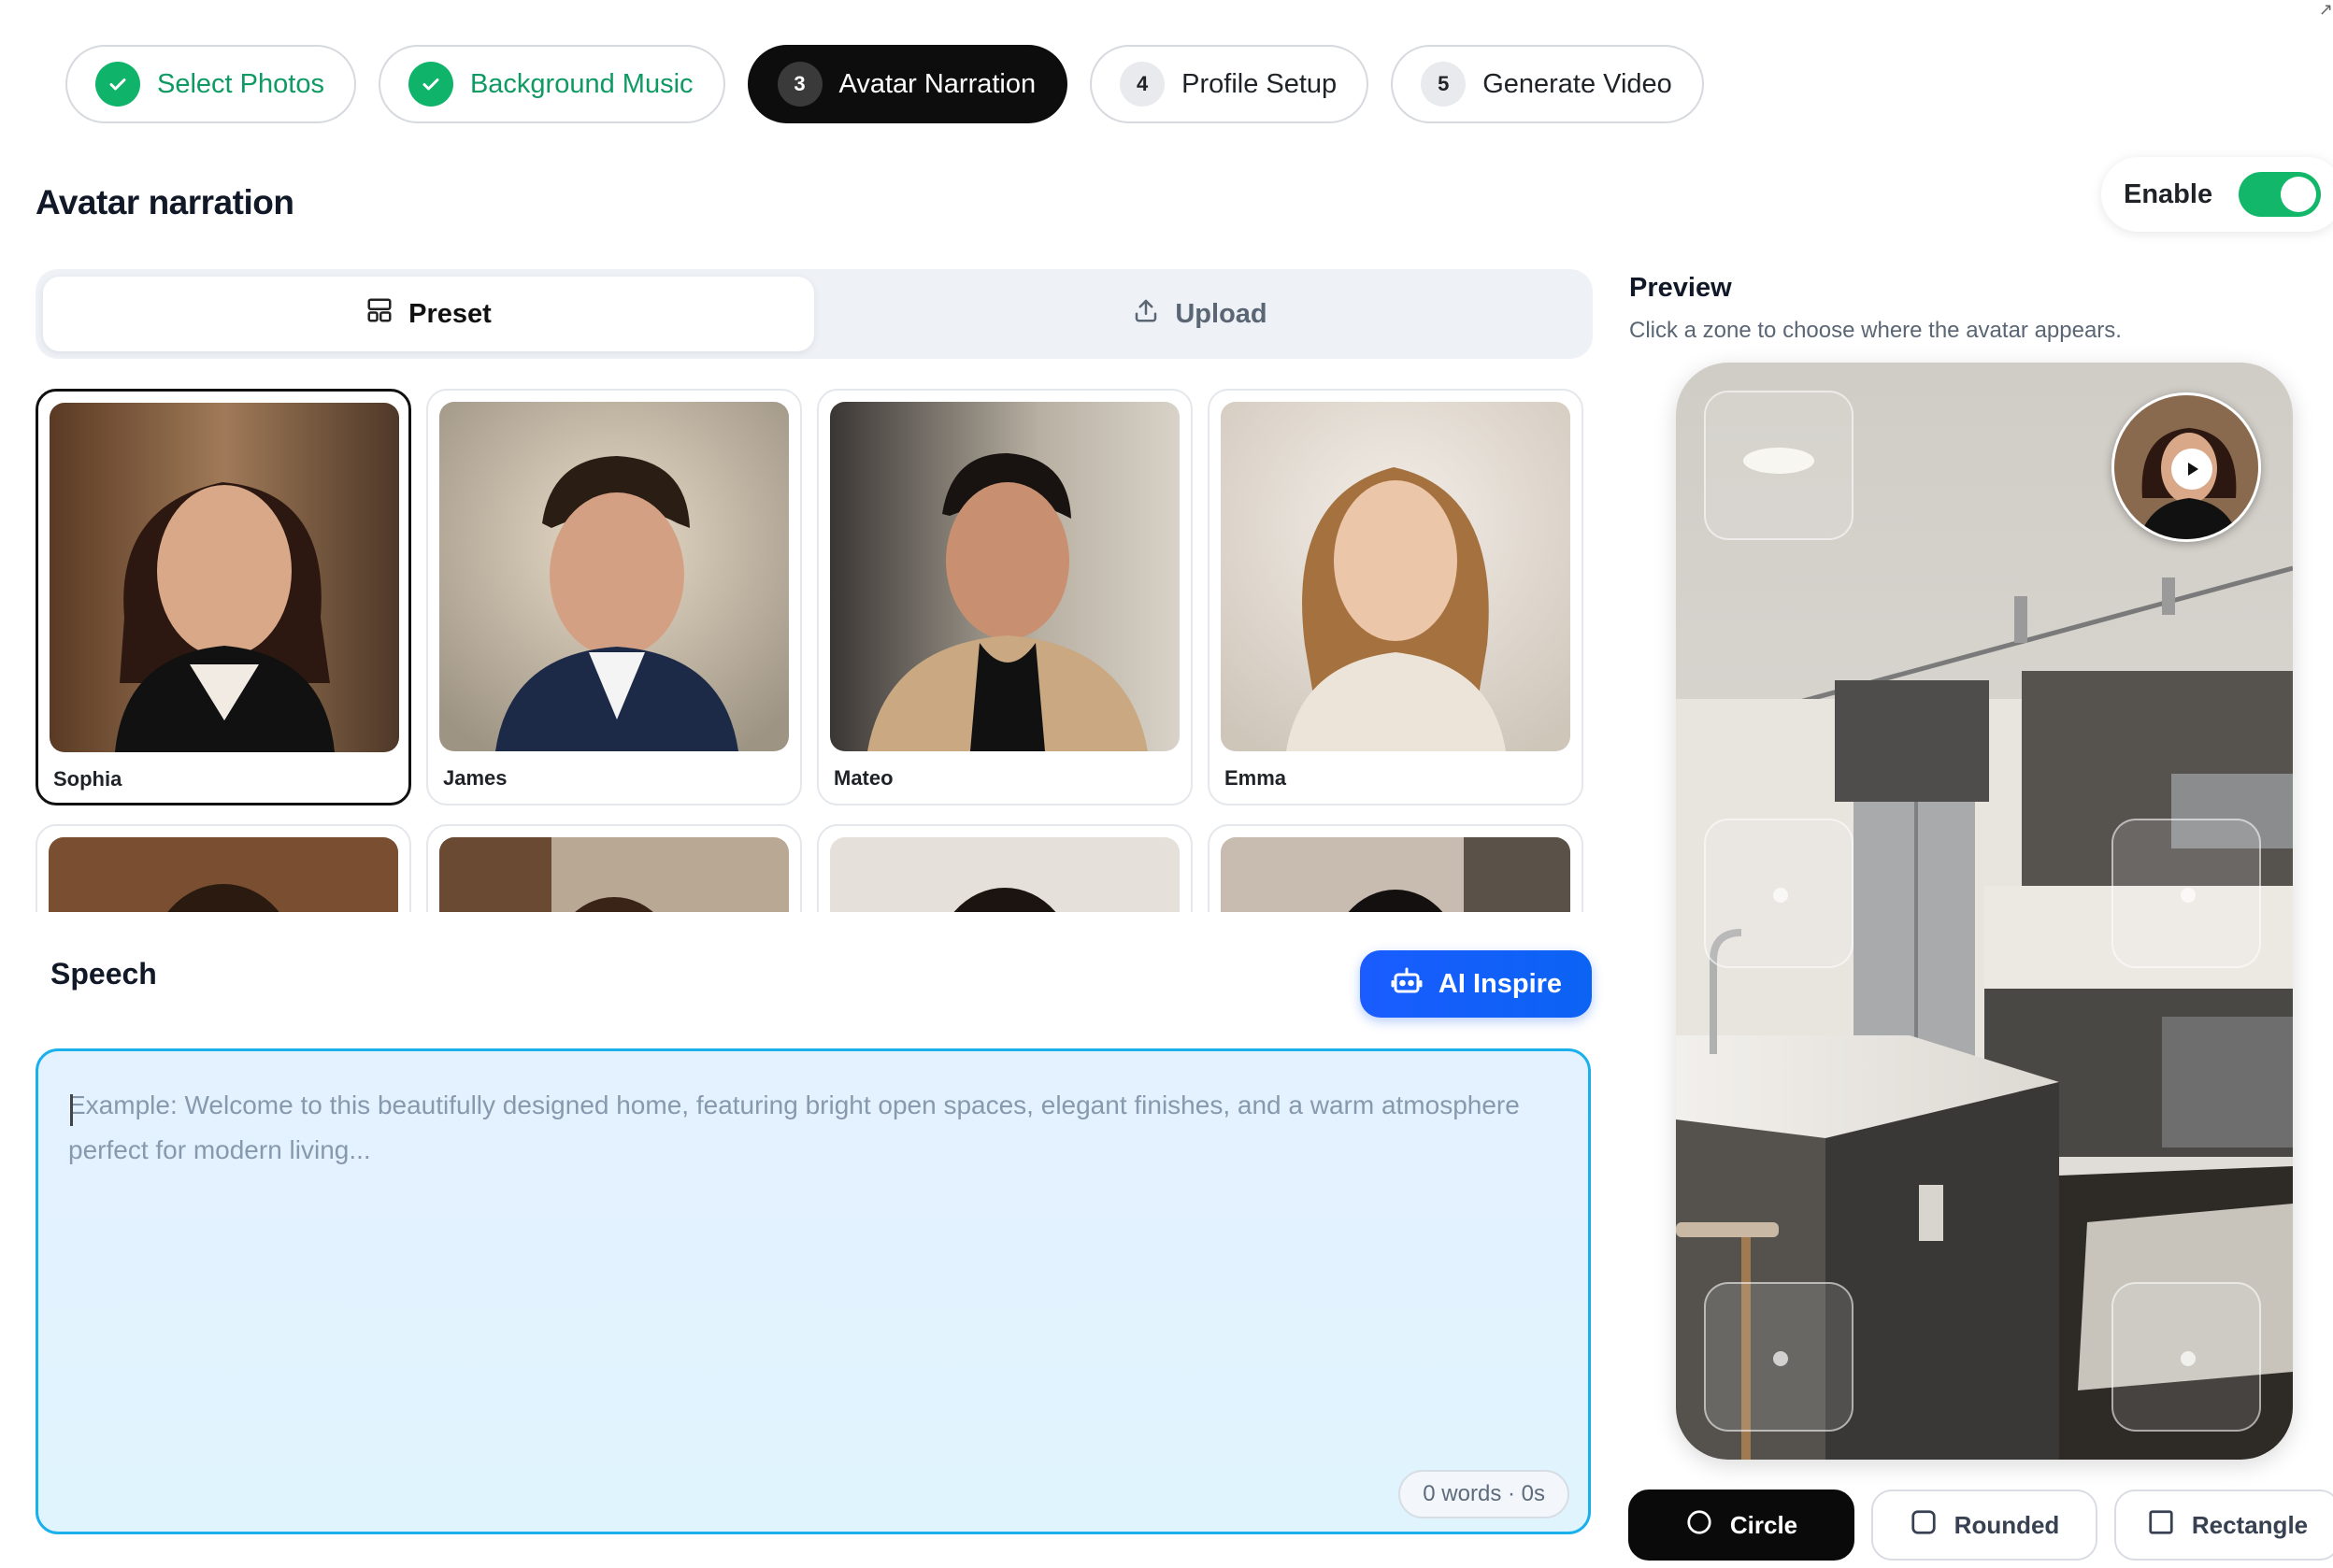 The width and height of the screenshot is (2333, 1568). I want to click on tab-upload: Upload, so click(1199, 314).